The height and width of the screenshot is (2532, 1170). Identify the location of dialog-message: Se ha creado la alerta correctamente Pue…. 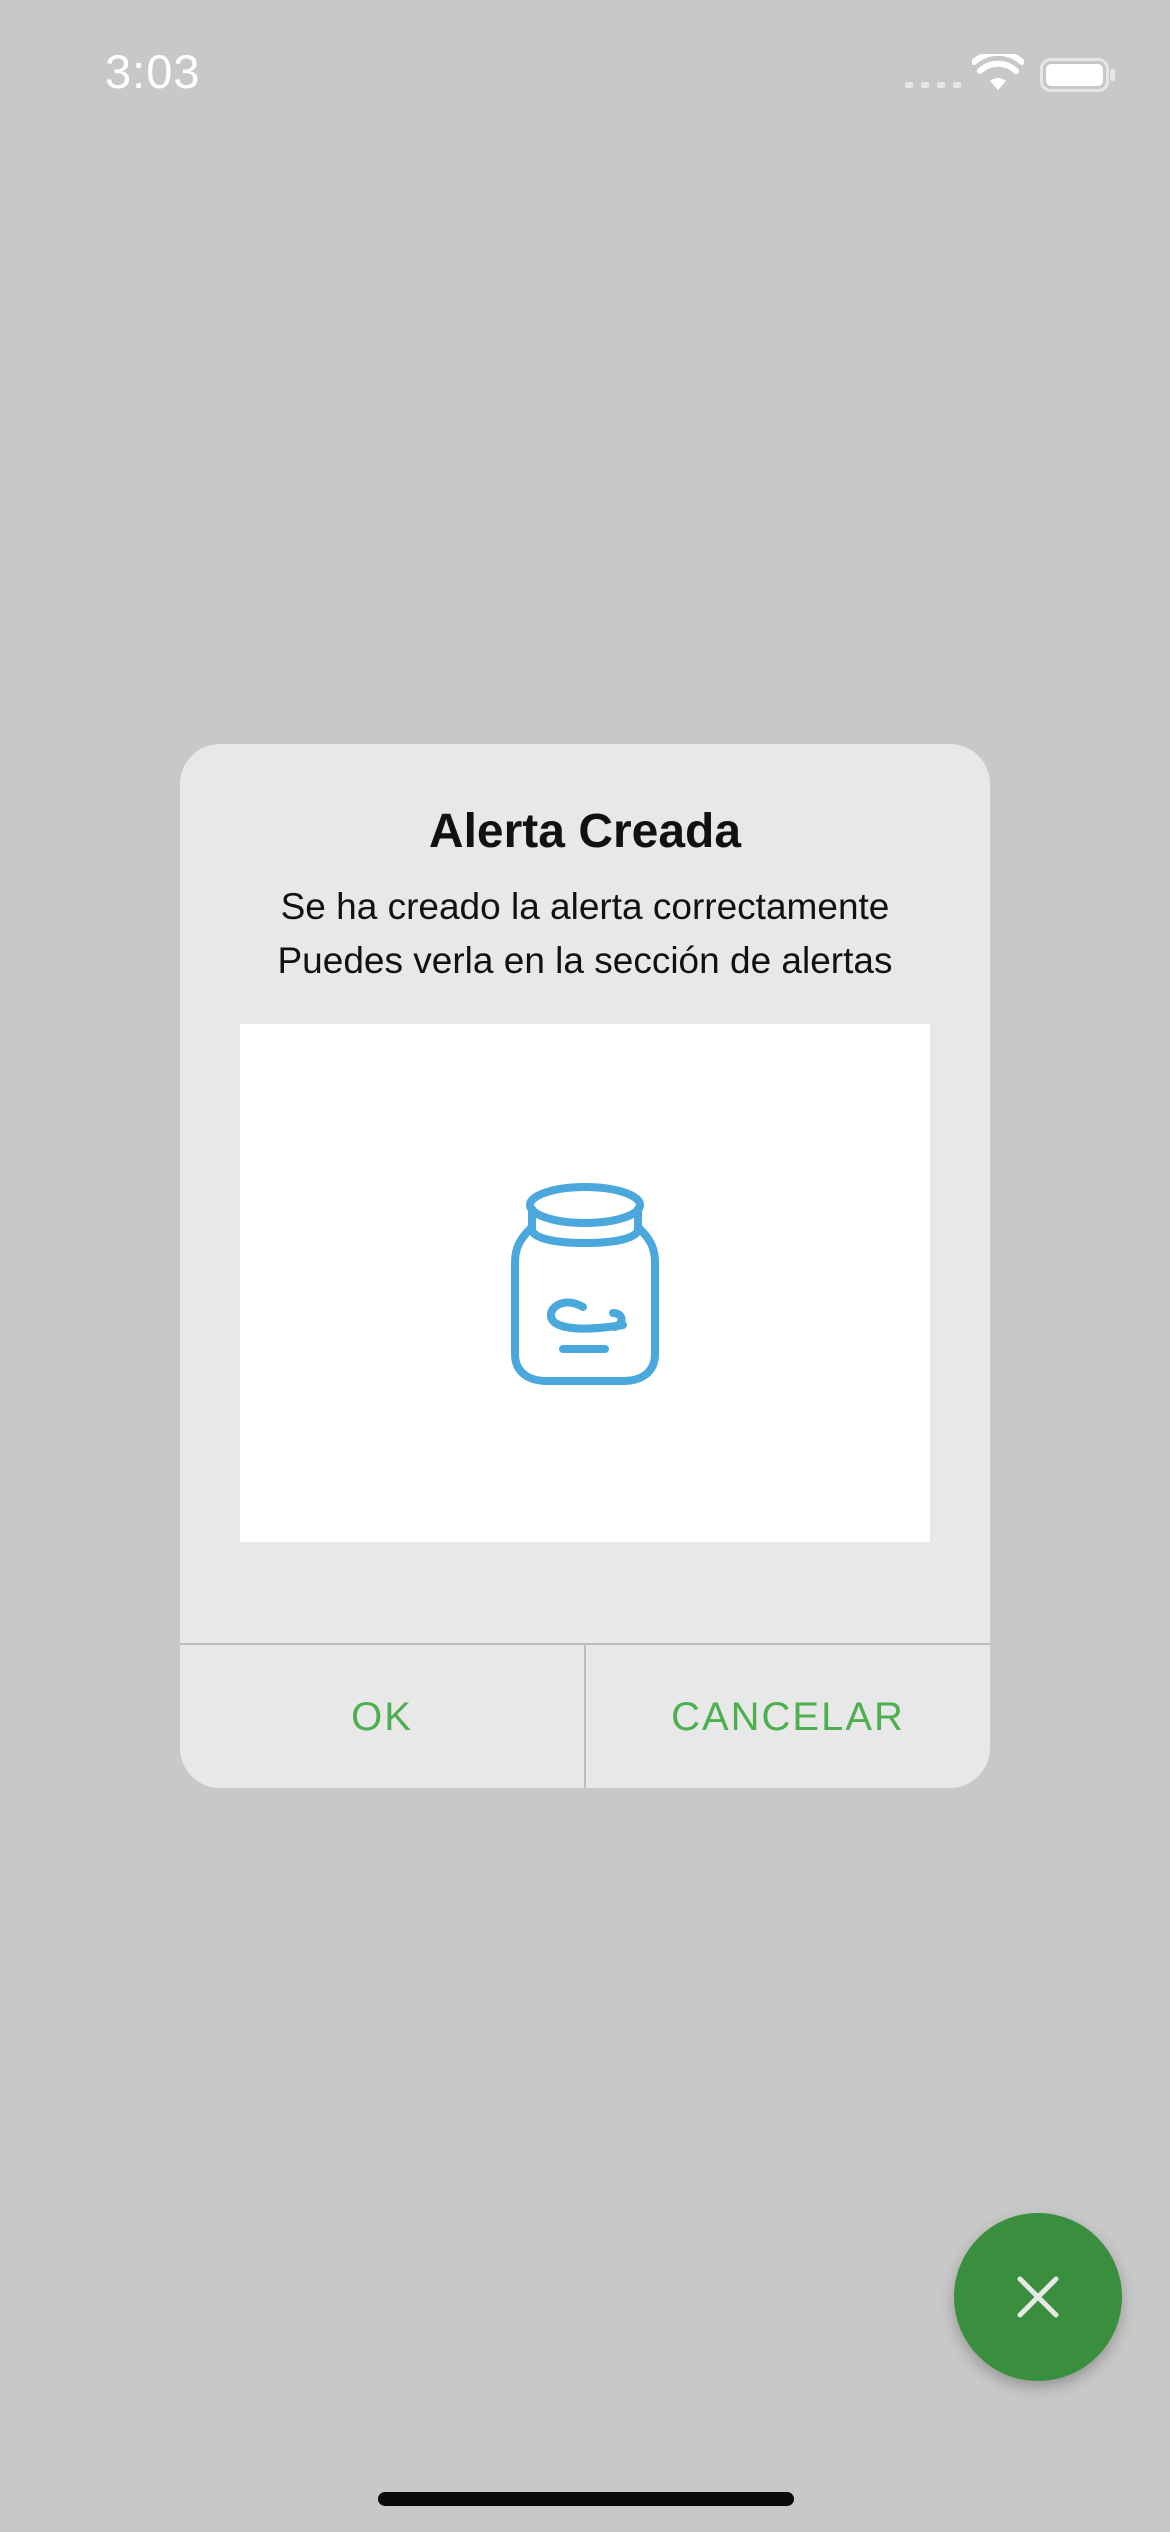
(585, 934).